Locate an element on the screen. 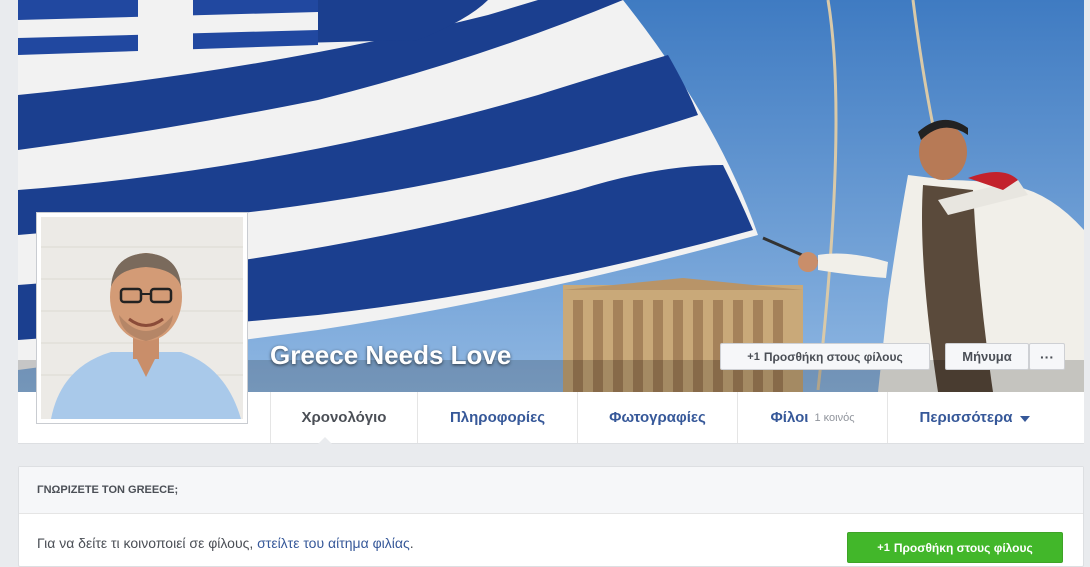 The width and height of the screenshot is (1090, 567). mutual-friends-count: 1 κοινός is located at coordinates (834, 417).